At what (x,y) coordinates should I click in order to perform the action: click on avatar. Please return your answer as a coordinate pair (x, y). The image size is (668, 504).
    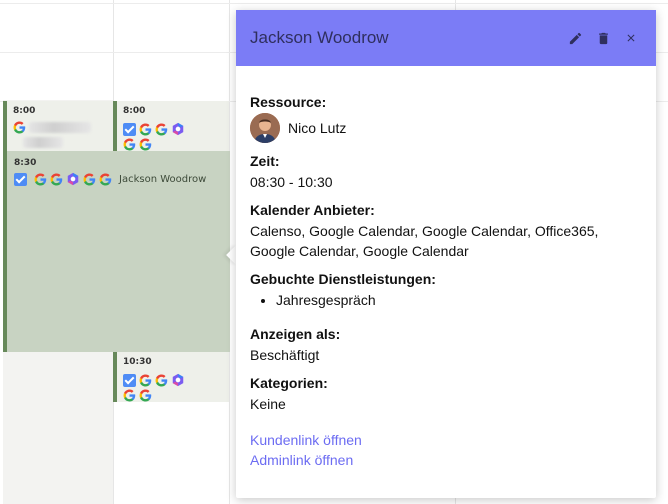
    Looking at the image, I should click on (265, 128).